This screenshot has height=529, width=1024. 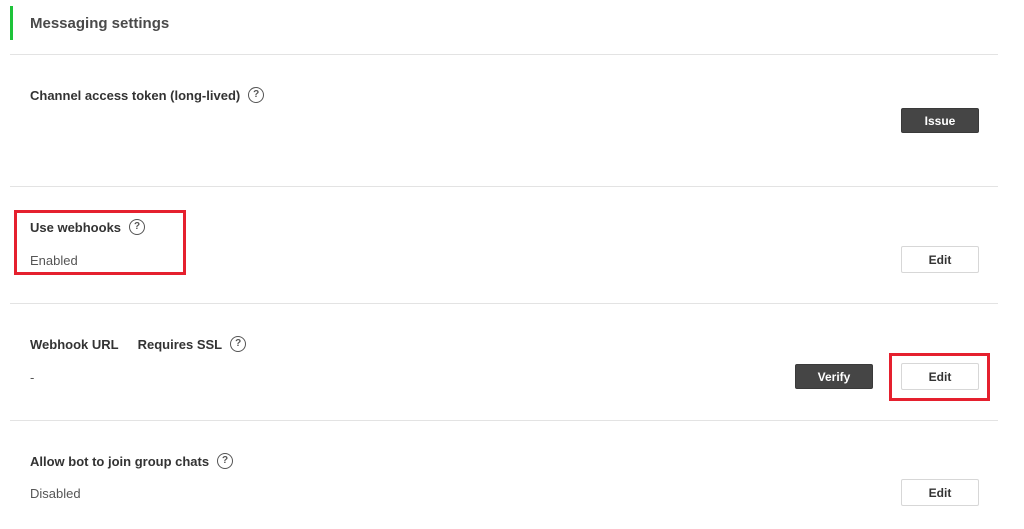 I want to click on page-title: Messaging settings, so click(x=100, y=23).